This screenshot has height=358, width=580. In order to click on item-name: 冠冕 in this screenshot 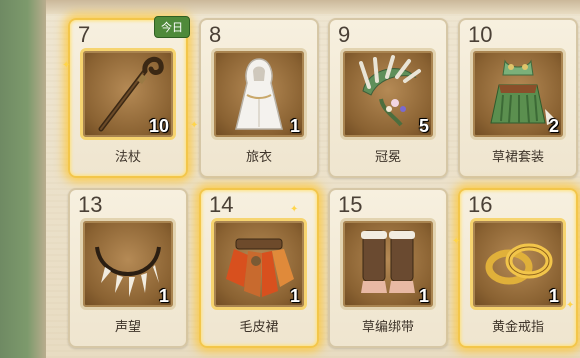, I will do `click(387, 157)`.